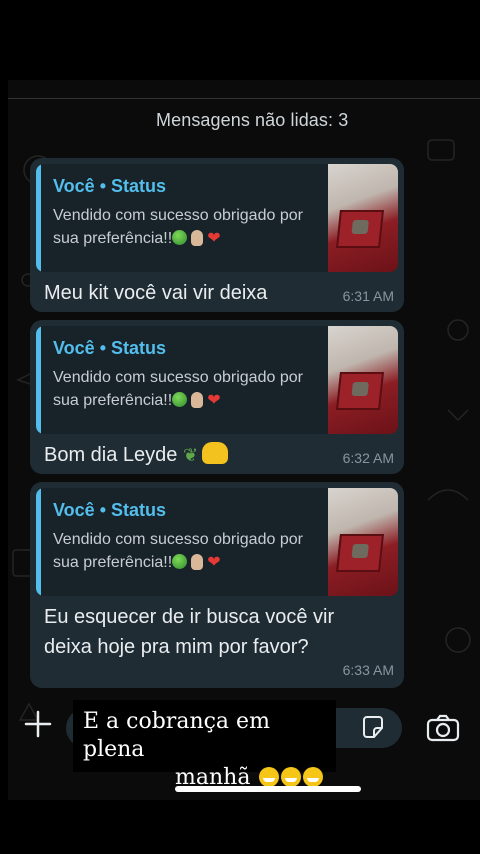  I want to click on message-time: 6:31 AM, so click(368, 296).